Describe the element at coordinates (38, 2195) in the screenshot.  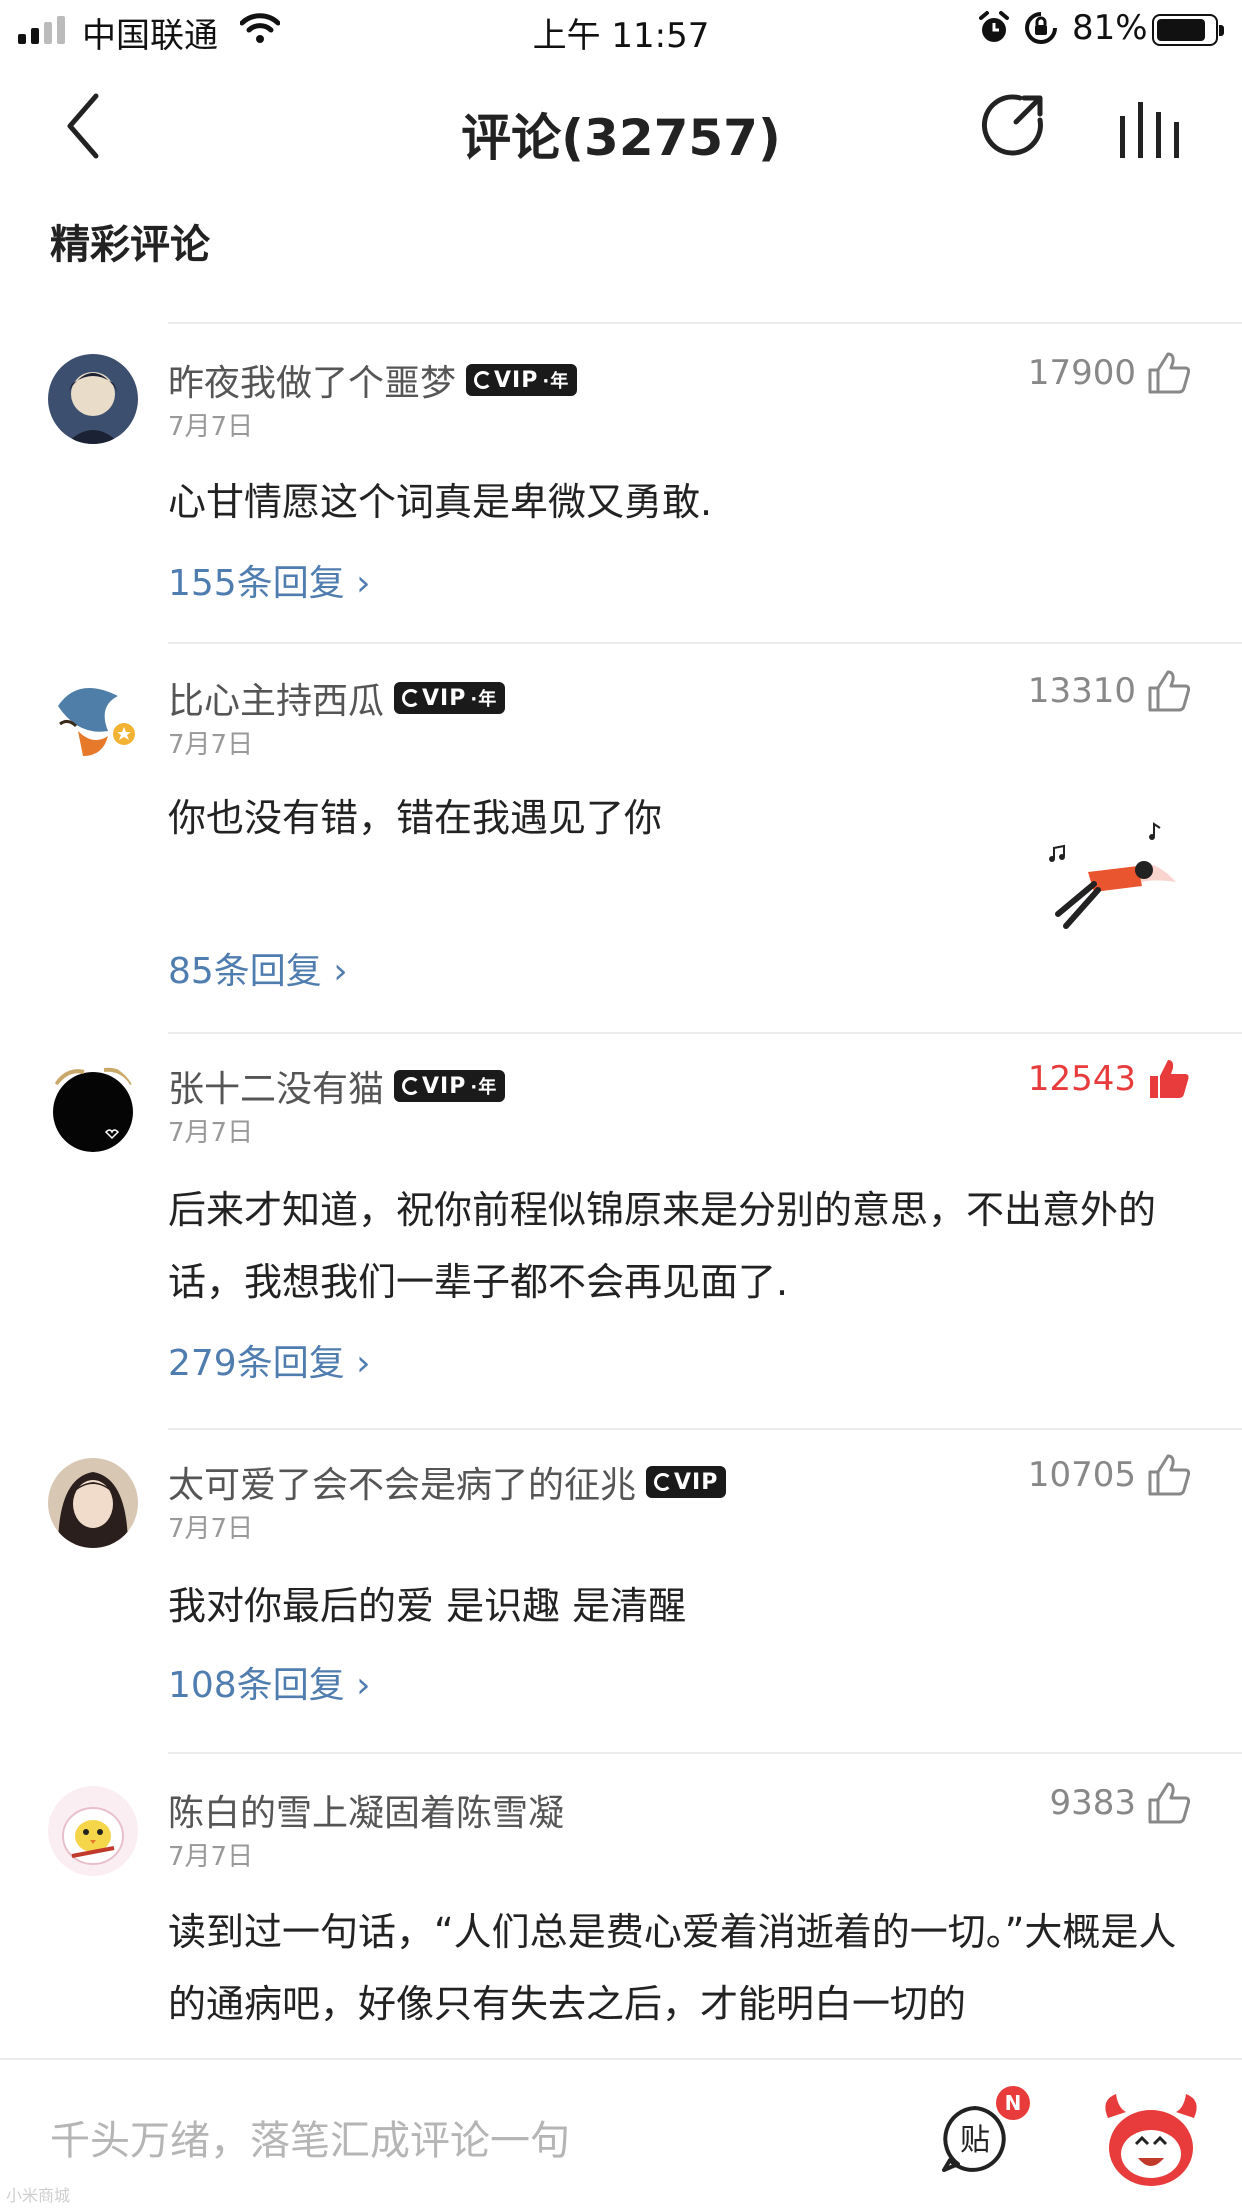
I see `watermark: 小米商城` at that location.